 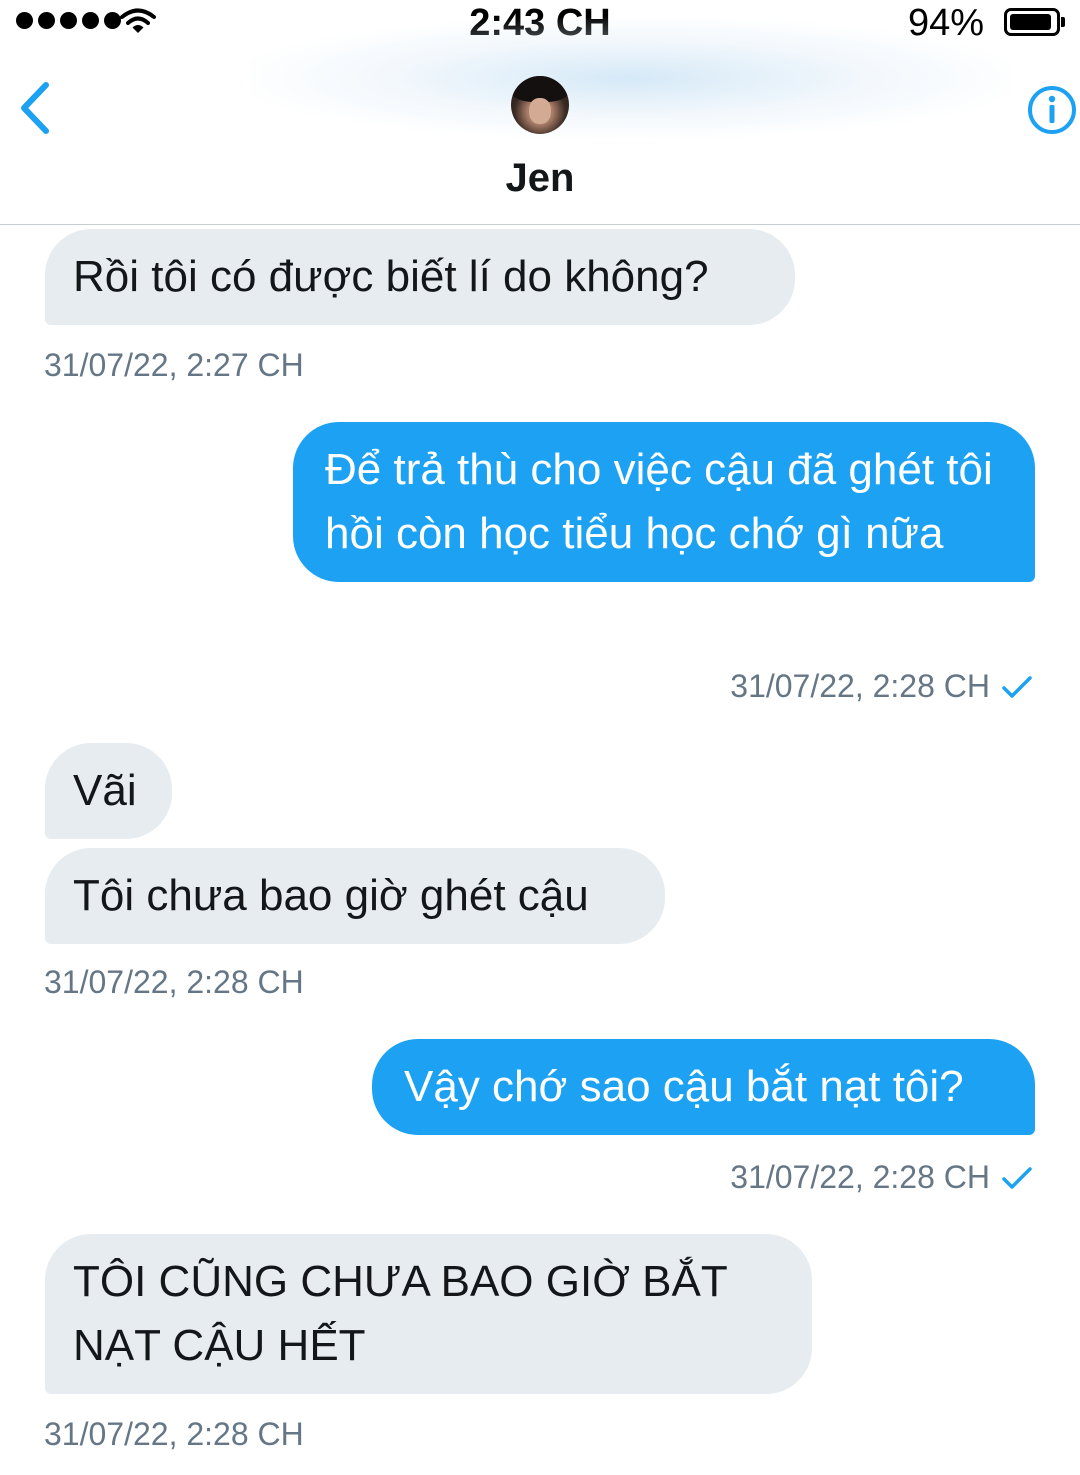 I want to click on message-text: Vãi, so click(x=105, y=790).